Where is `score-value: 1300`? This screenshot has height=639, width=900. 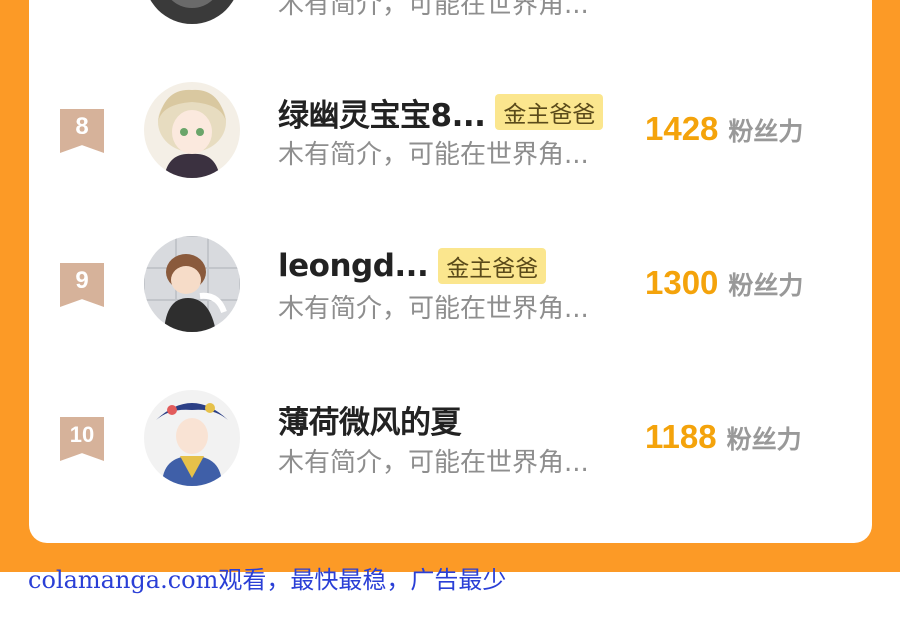
score-value: 1300 is located at coordinates (682, 282).